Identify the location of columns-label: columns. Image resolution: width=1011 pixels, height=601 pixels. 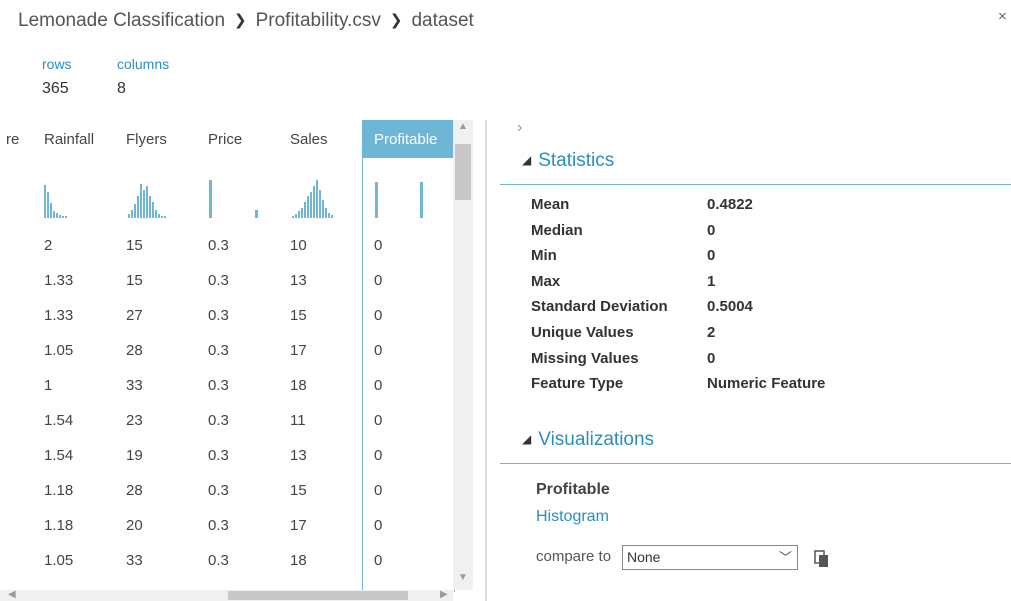
(143, 64).